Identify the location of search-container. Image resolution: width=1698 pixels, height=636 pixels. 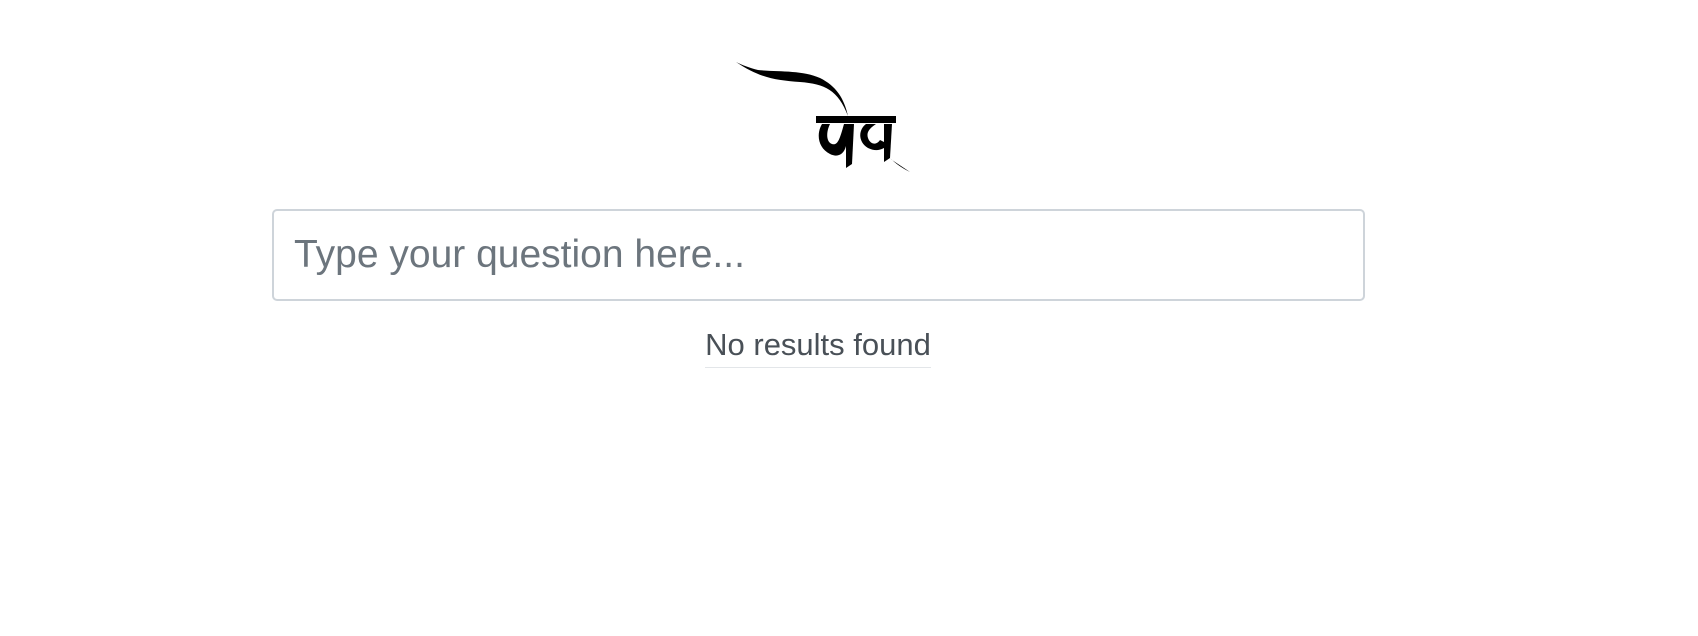
(818, 255).